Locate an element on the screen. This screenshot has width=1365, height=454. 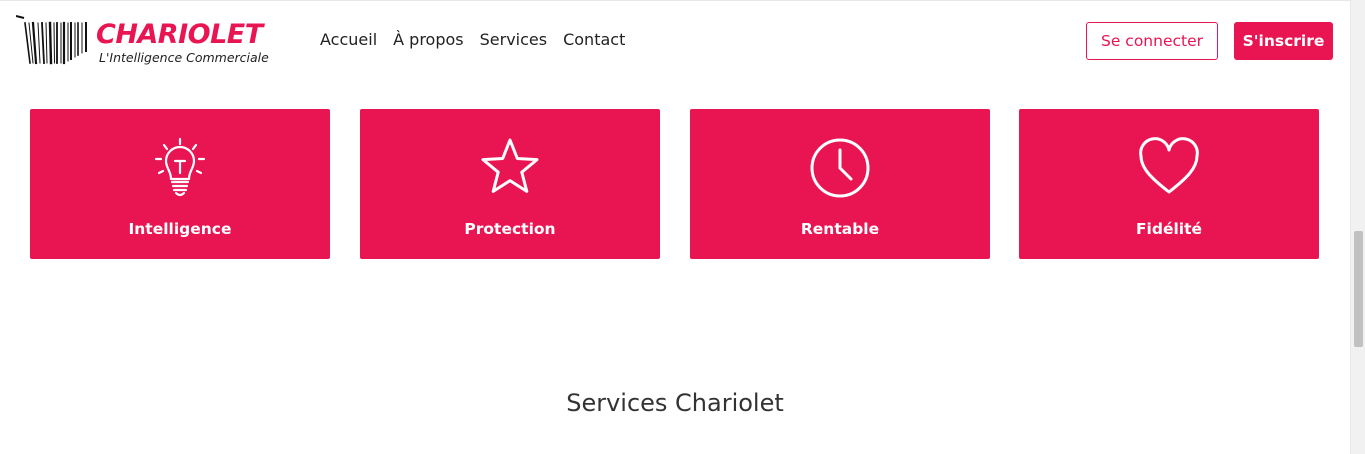
feature-label: Fidélité is located at coordinates (1169, 229).